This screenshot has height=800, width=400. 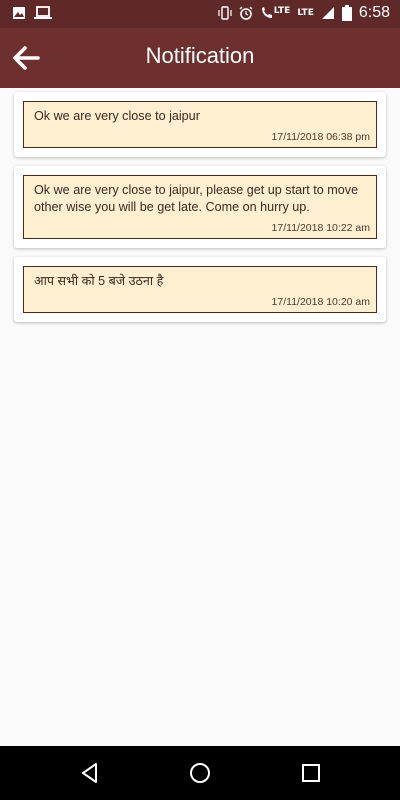 What do you see at coordinates (374, 12) in the screenshot?
I see `status-time: 6:58` at bounding box center [374, 12].